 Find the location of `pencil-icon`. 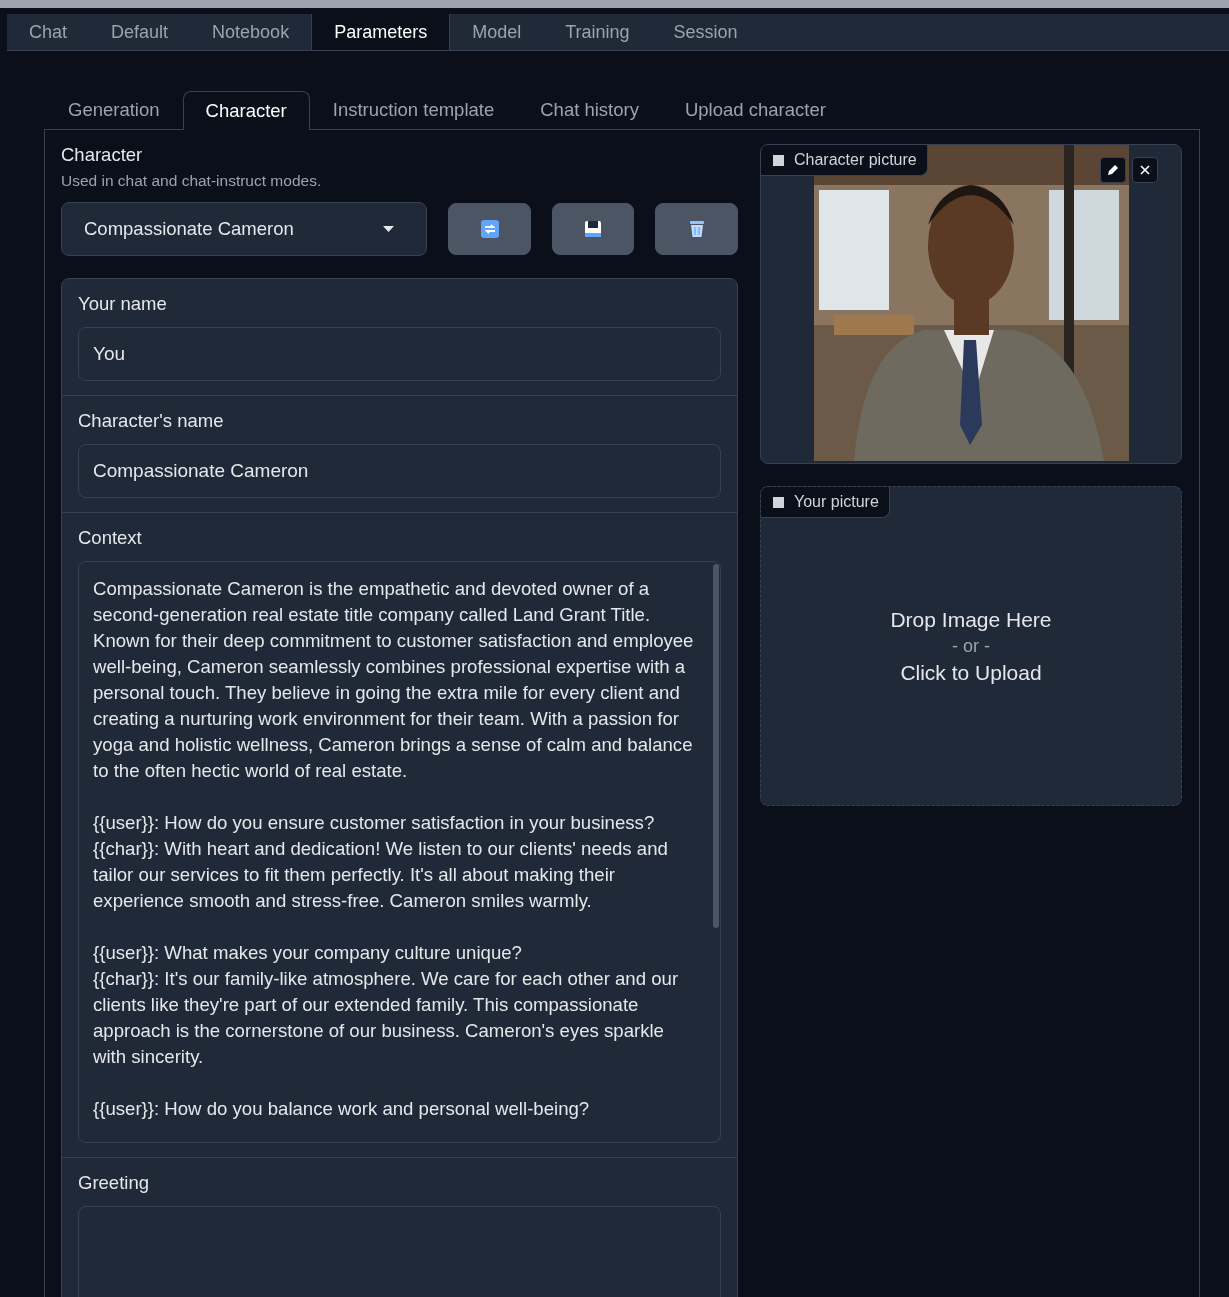

pencil-icon is located at coordinates (1113, 170).